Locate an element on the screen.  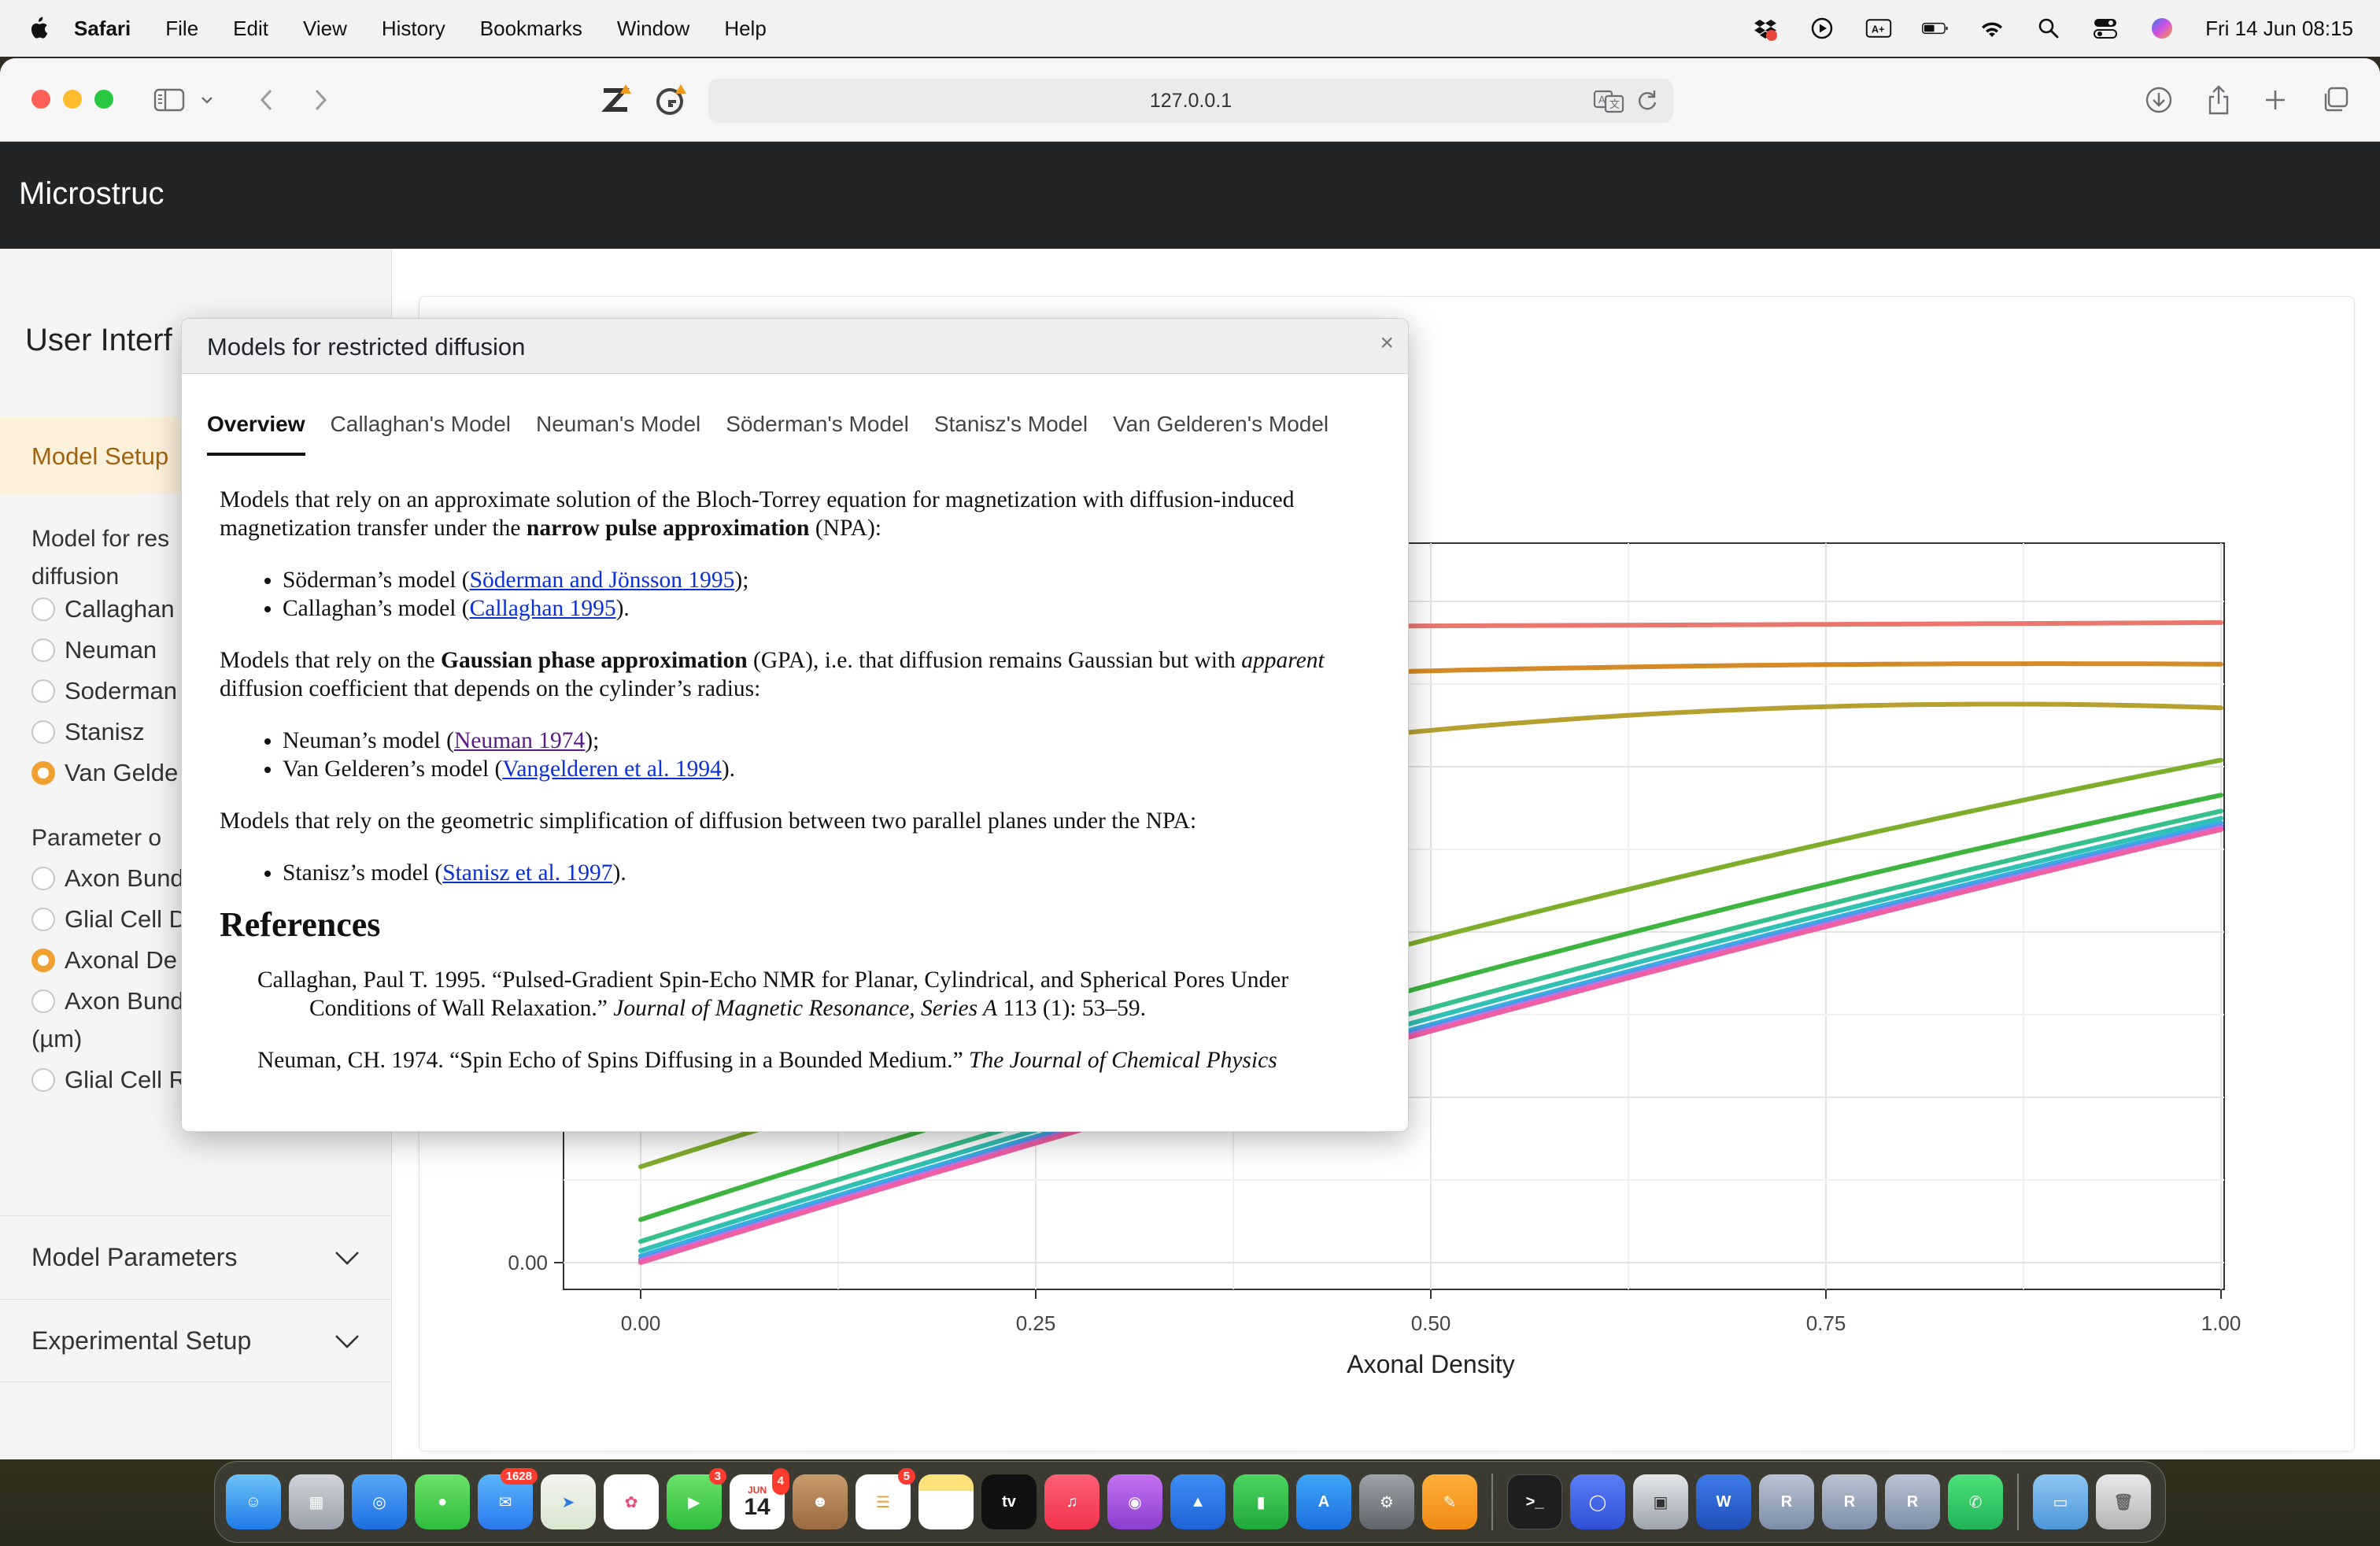
address-bar: 127.0.0.1 A文 is located at coordinates (1190, 101).